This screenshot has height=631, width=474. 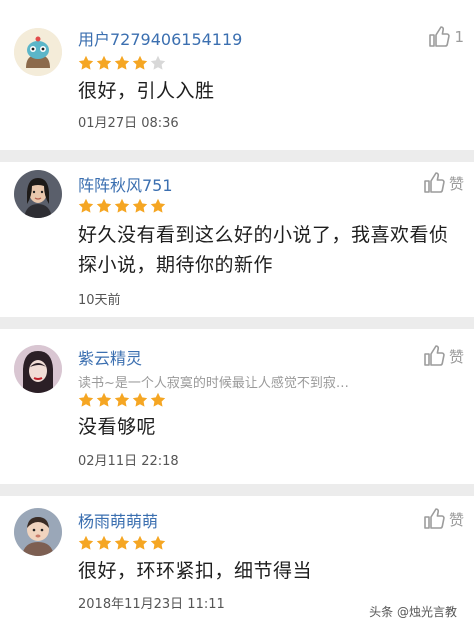 What do you see at coordinates (110, 357) in the screenshot?
I see `username: 紫云精灵` at bounding box center [110, 357].